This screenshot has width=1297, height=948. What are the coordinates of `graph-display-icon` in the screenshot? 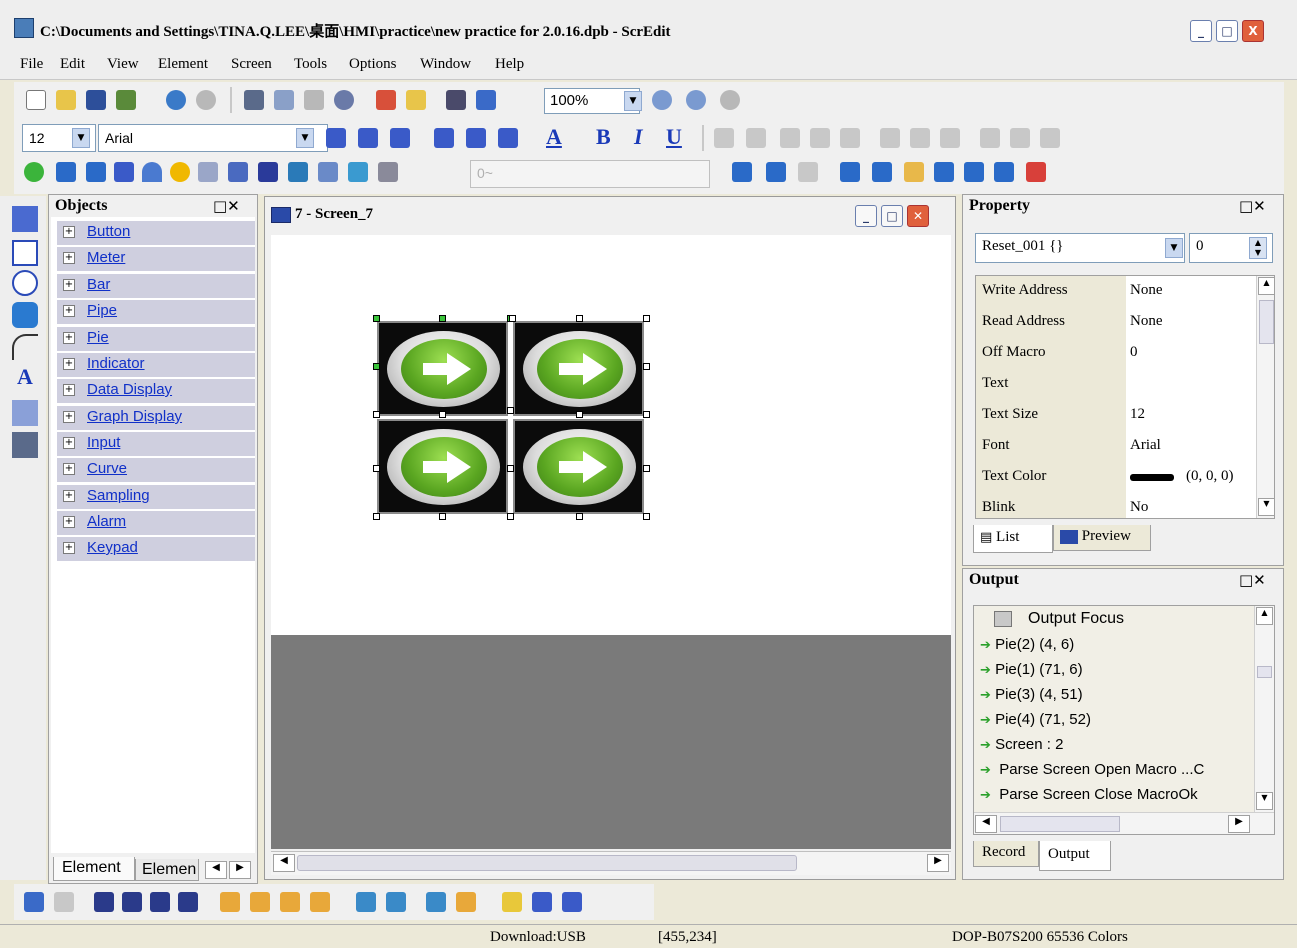 It's located at (238, 172).